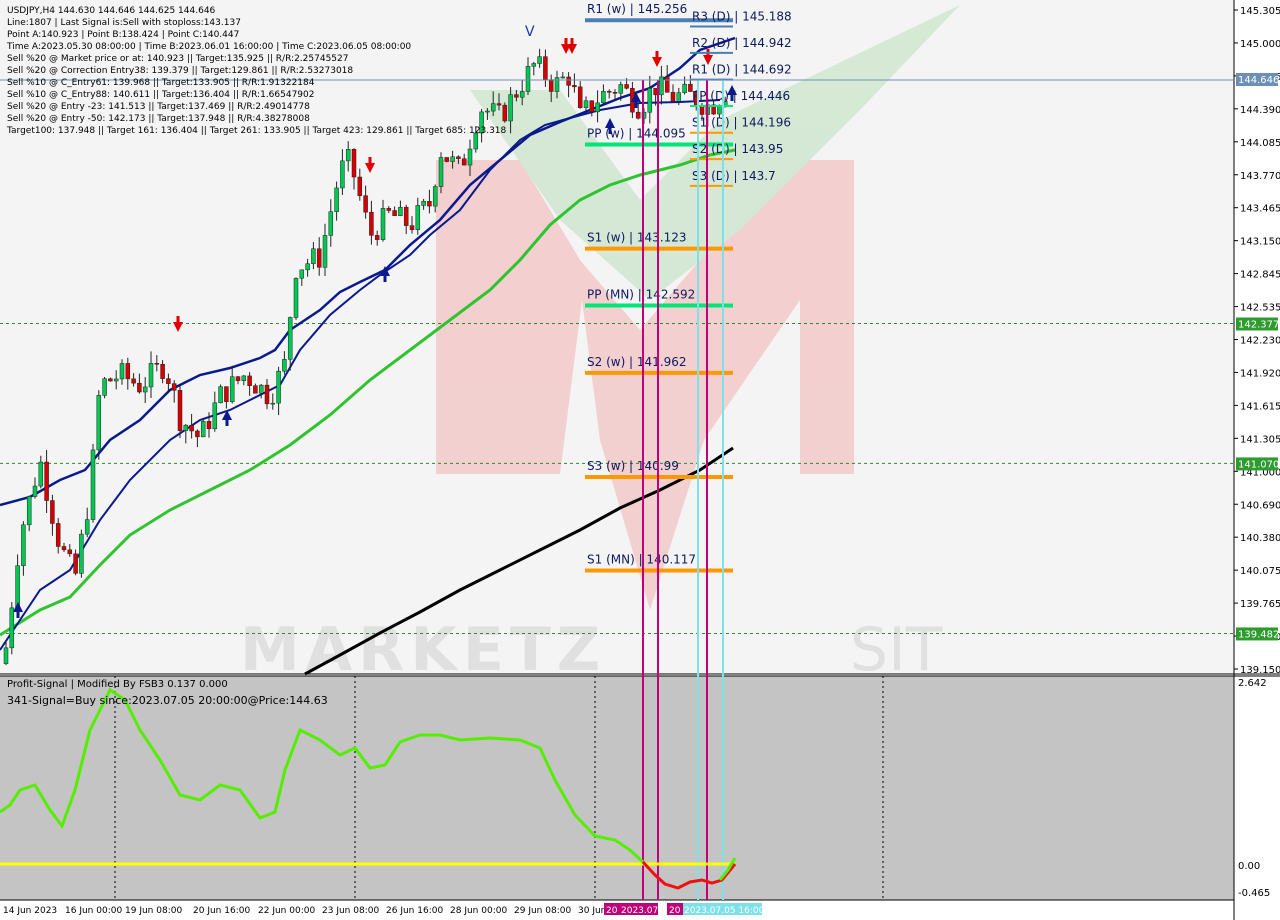  I want to click on pivot-label: S3 (w) | 140.99, so click(633, 466).